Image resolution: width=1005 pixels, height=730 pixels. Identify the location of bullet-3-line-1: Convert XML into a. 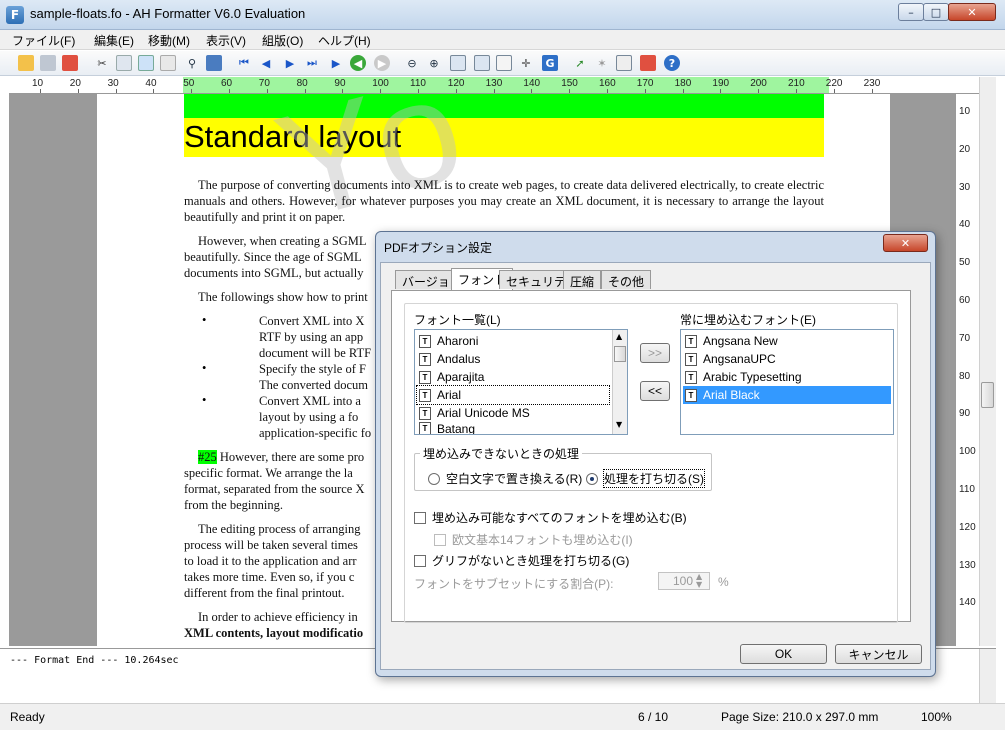
(310, 401).